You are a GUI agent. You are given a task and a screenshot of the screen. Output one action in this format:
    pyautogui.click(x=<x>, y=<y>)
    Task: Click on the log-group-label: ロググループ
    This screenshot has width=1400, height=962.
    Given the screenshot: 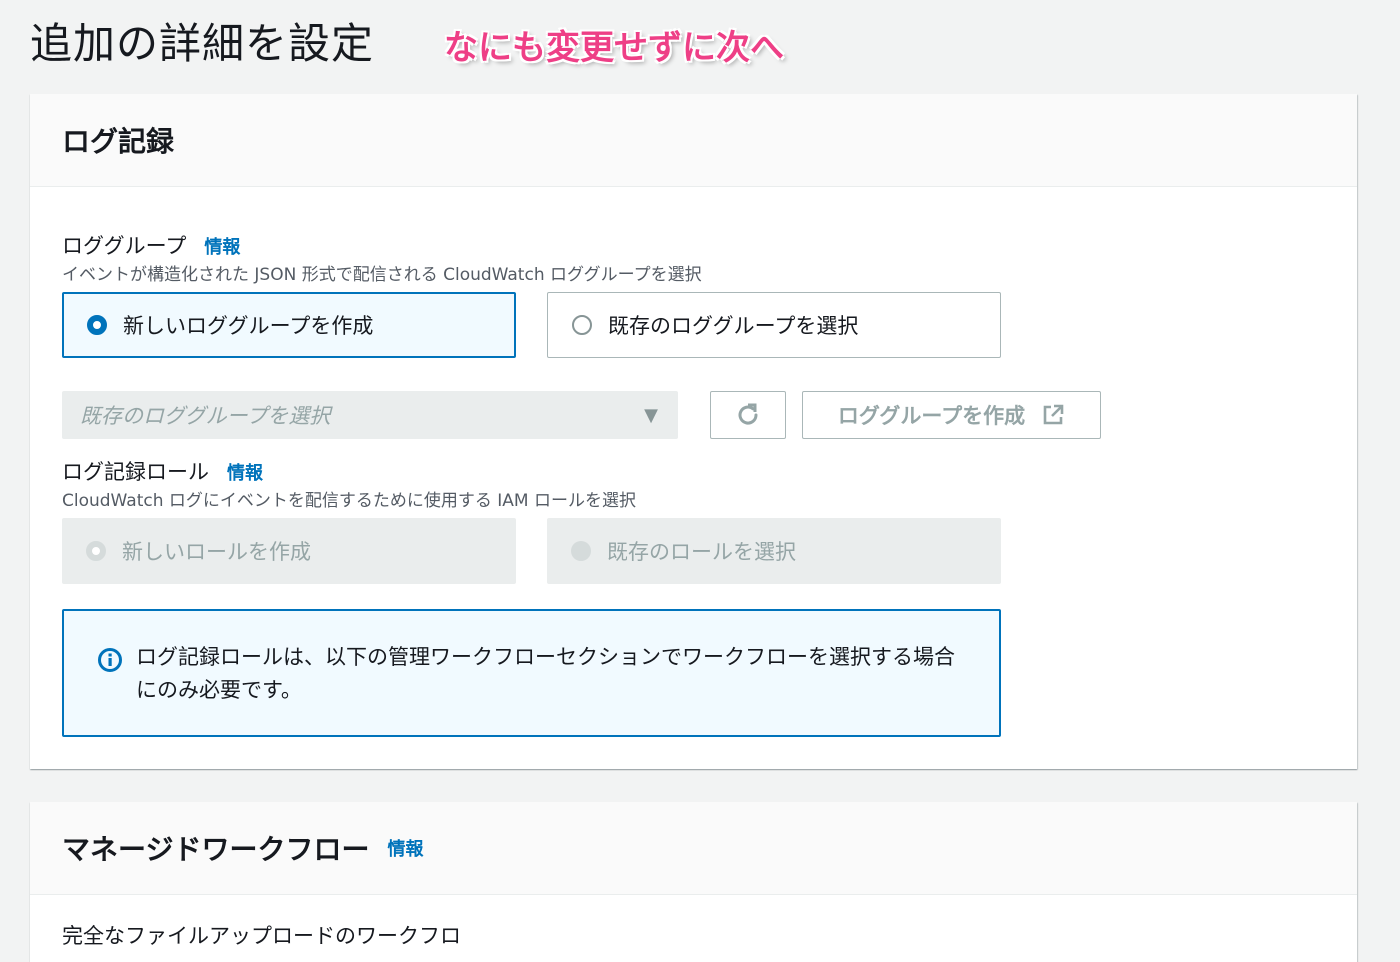 What is the action you would take?
    pyautogui.click(x=124, y=246)
    